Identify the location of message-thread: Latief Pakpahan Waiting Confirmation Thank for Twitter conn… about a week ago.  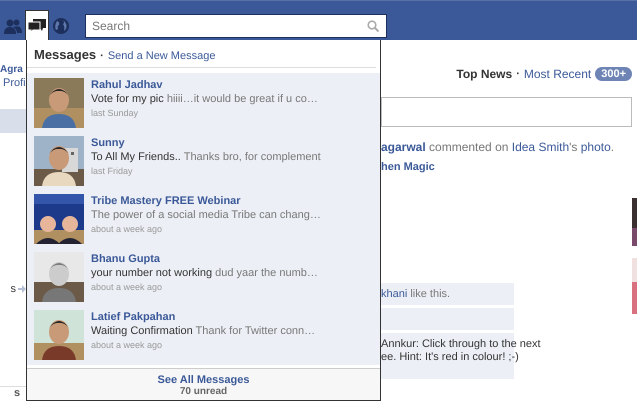
(203, 336).